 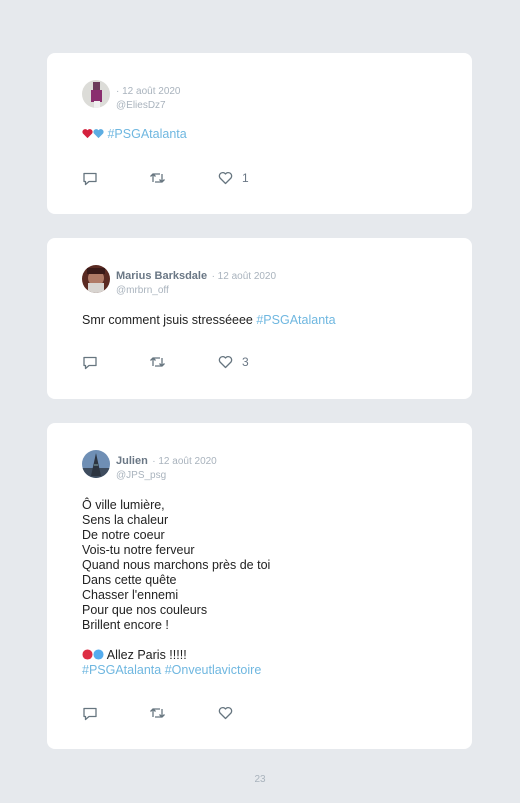 I want to click on like-button: 1, so click(x=233, y=178).